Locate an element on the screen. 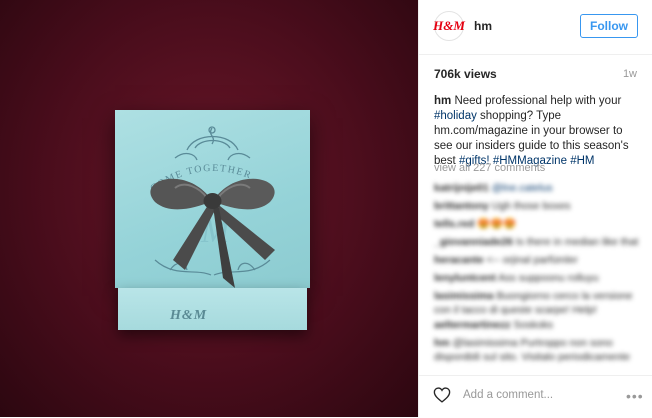  comment: aeltermartinezz Soskoks is located at coordinates (539, 325).